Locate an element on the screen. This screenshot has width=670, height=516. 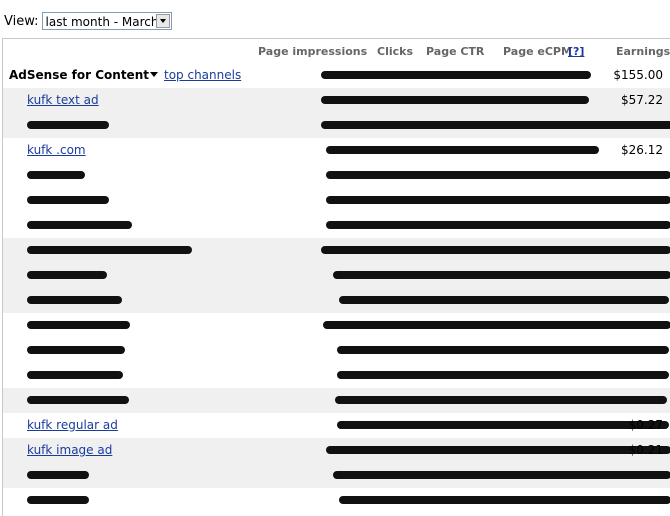
table-row: kufk text ad $57.22 is located at coordinates (336, 100).